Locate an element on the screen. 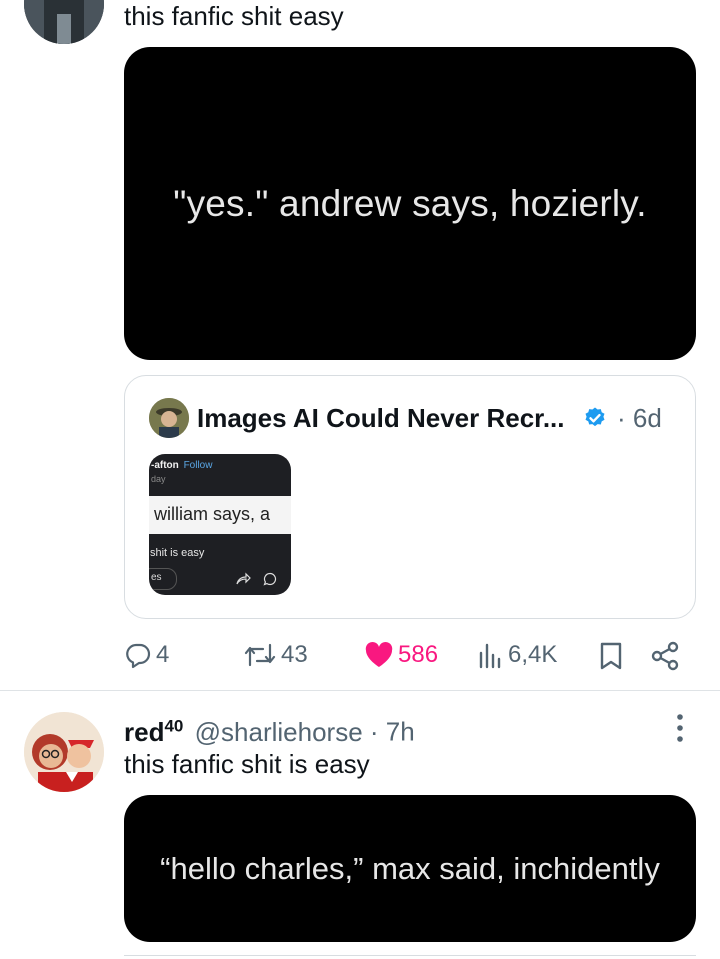 The height and width of the screenshot is (959, 720). tweet-divider is located at coordinates (360, 690).